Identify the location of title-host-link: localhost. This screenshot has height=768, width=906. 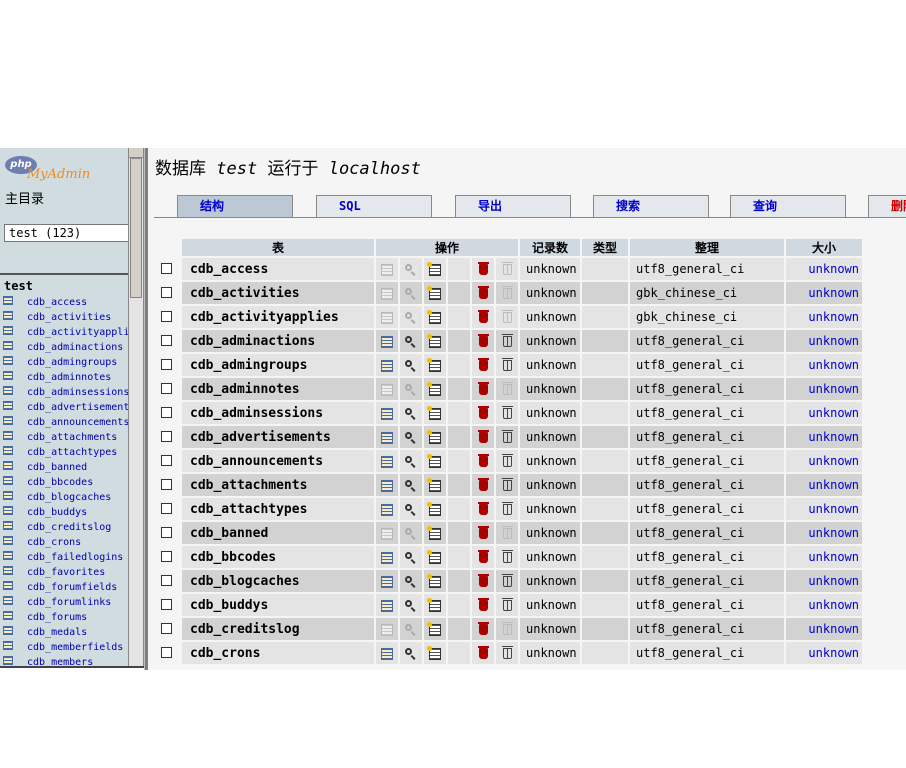
(375, 169).